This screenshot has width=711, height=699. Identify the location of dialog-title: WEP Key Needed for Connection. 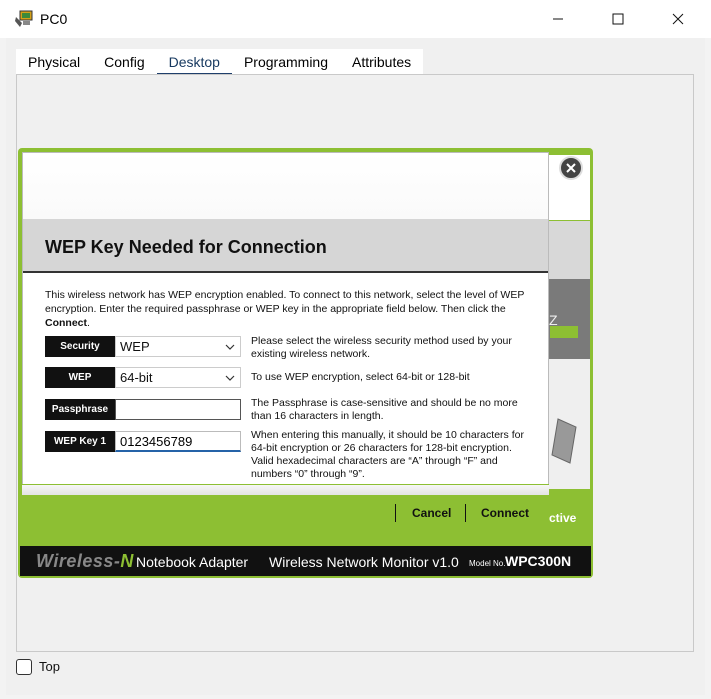
(186, 247).